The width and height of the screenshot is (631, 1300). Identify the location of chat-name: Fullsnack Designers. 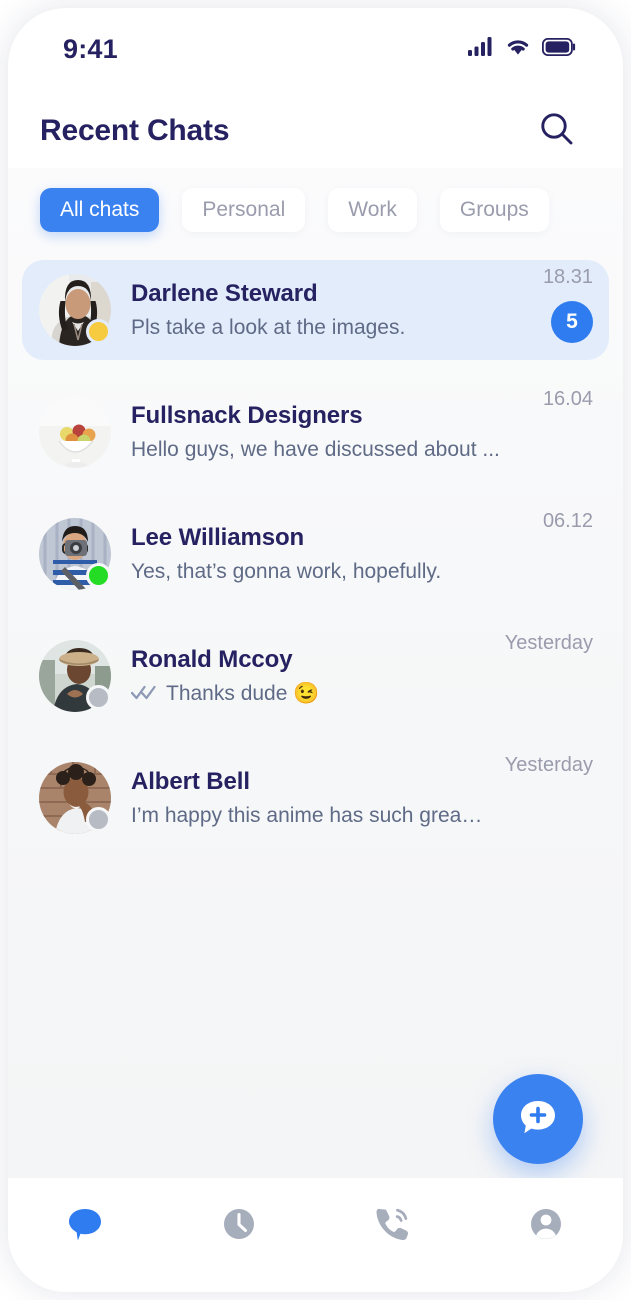
(247, 415).